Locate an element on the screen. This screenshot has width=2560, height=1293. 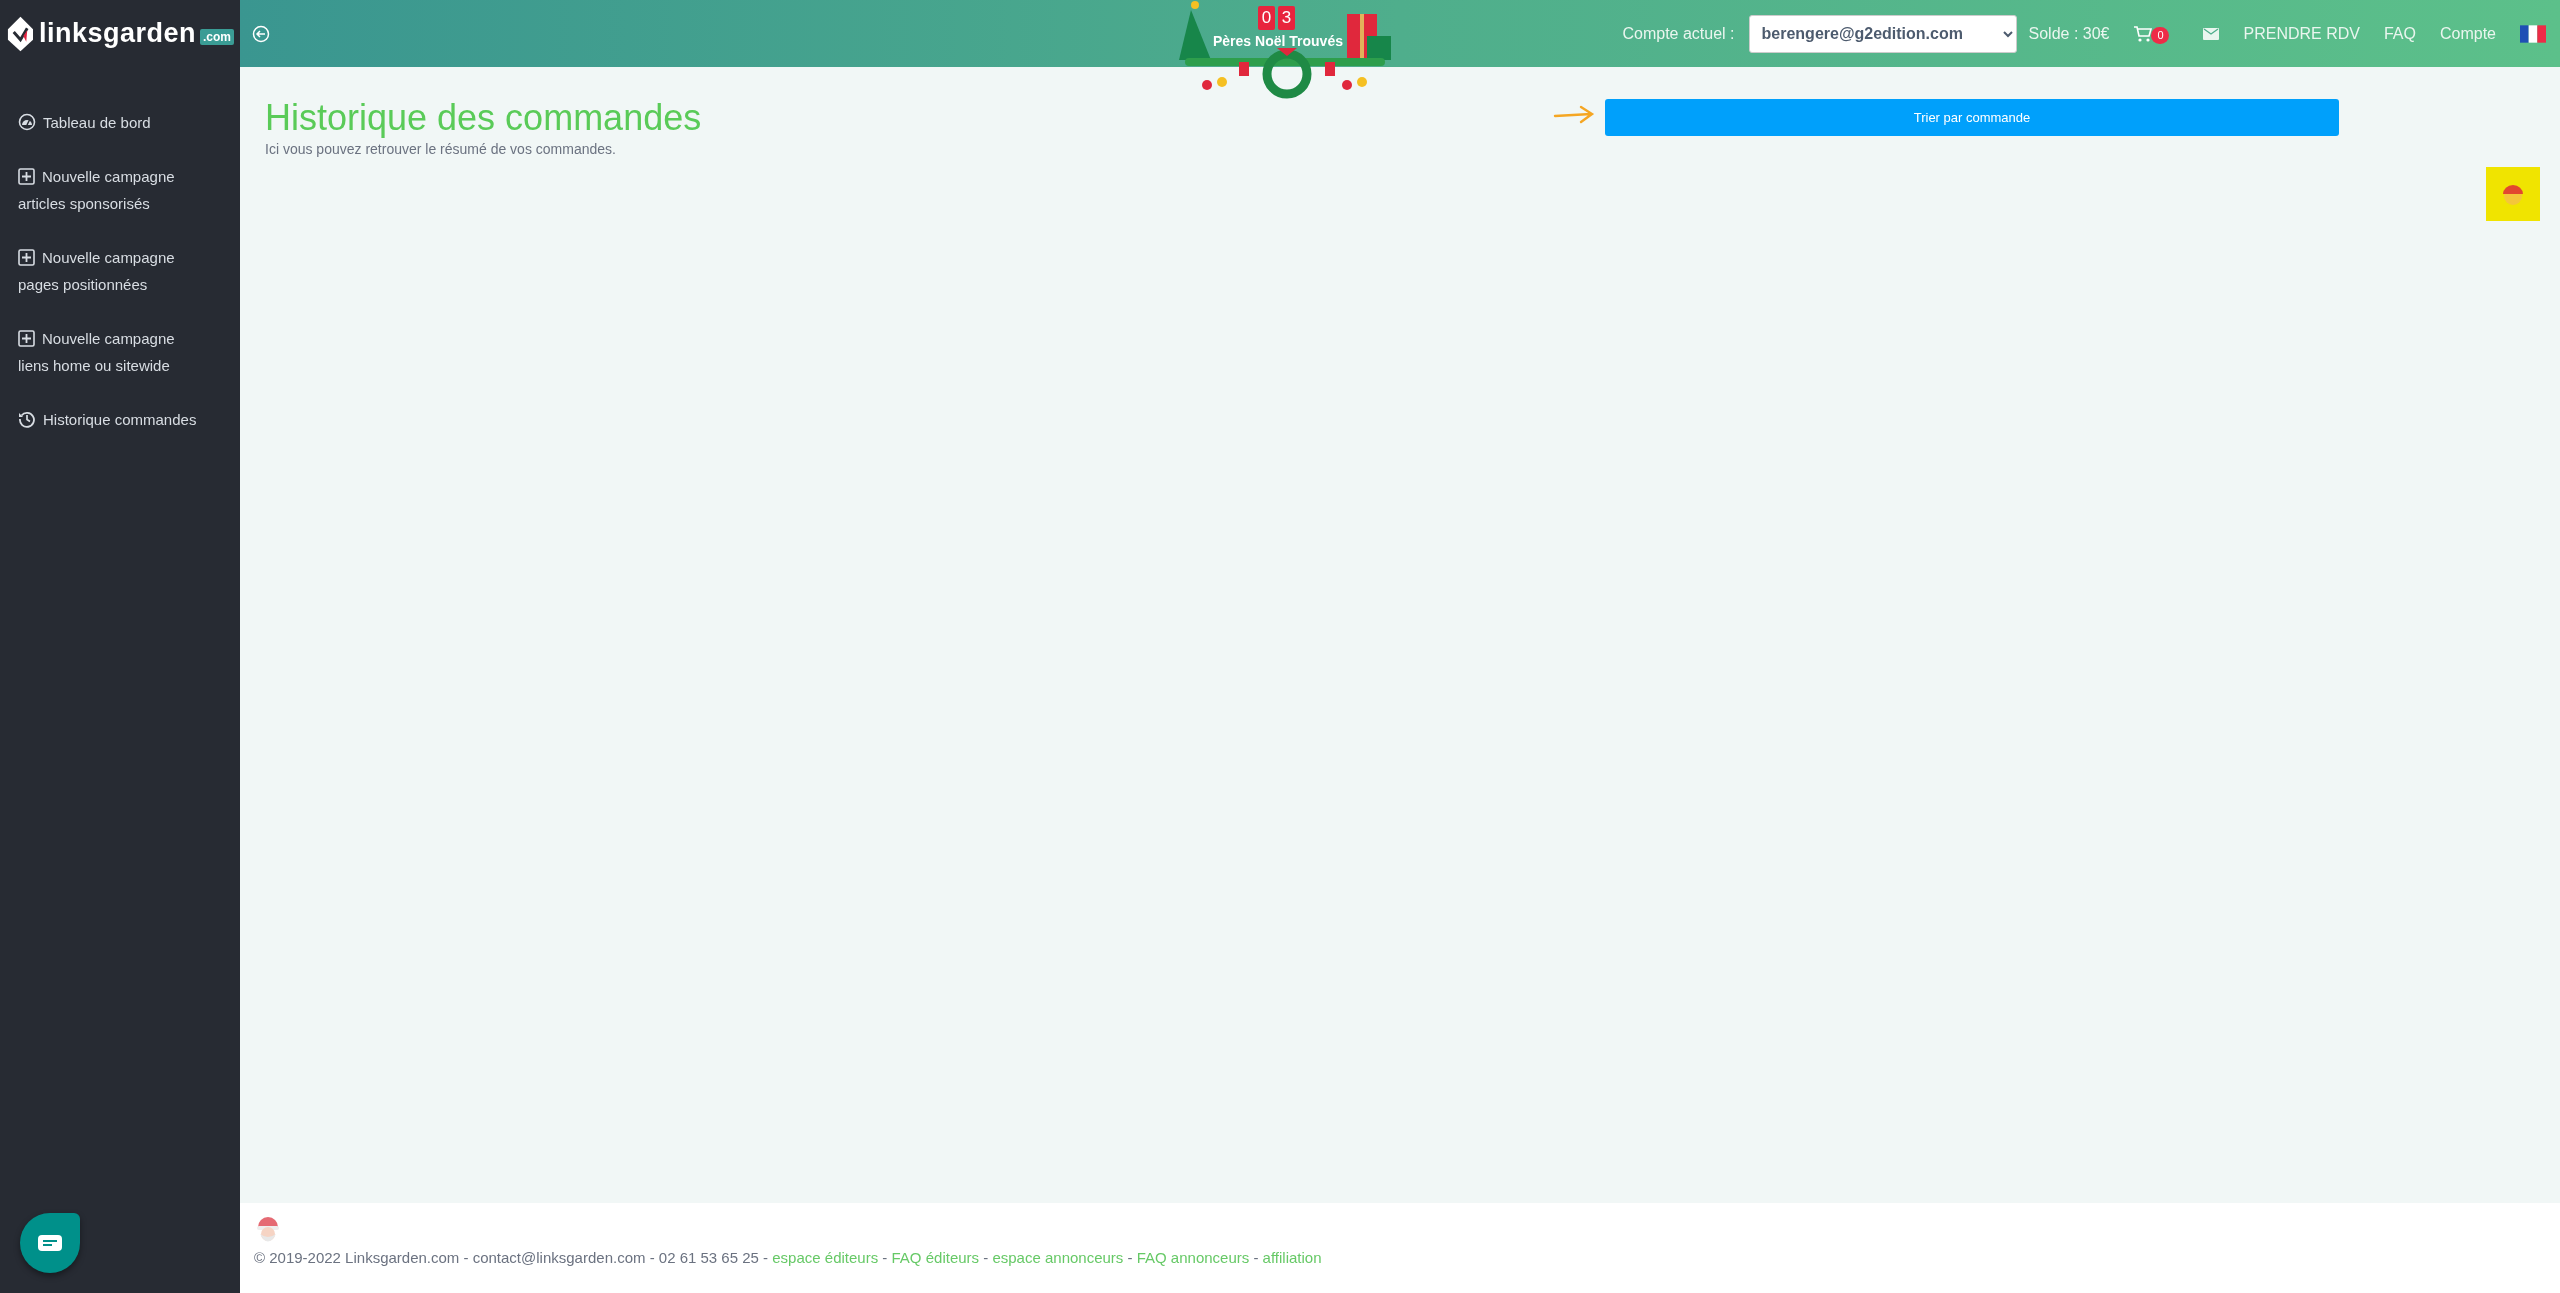
counter-digit: 3 is located at coordinates (1286, 18).